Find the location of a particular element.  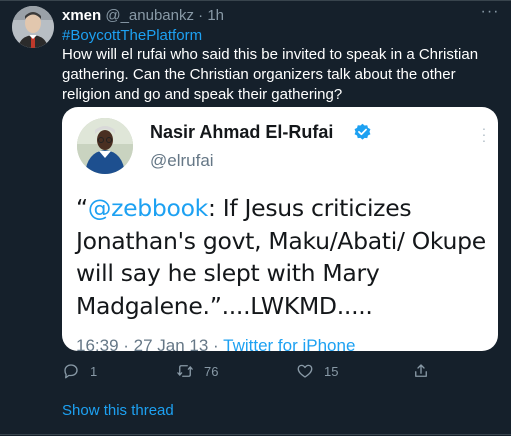

tweet-actions: 1 76 15 is located at coordinates (252, 371).